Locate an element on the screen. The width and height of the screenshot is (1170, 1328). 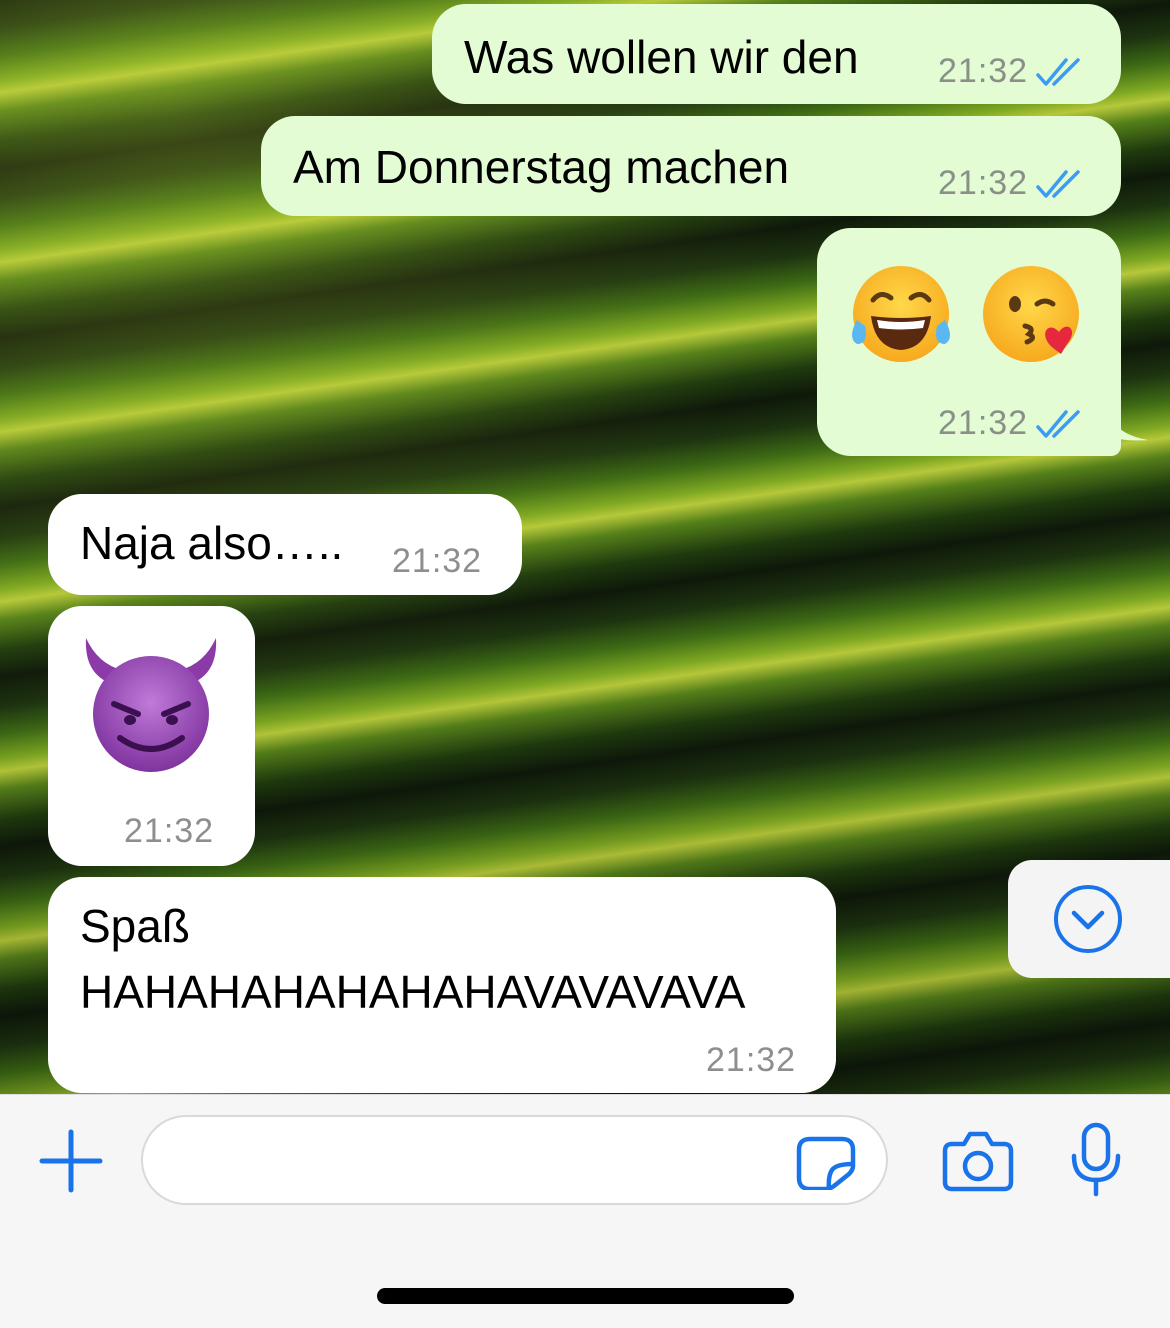
message-text: Naja also….. is located at coordinates (212, 543).